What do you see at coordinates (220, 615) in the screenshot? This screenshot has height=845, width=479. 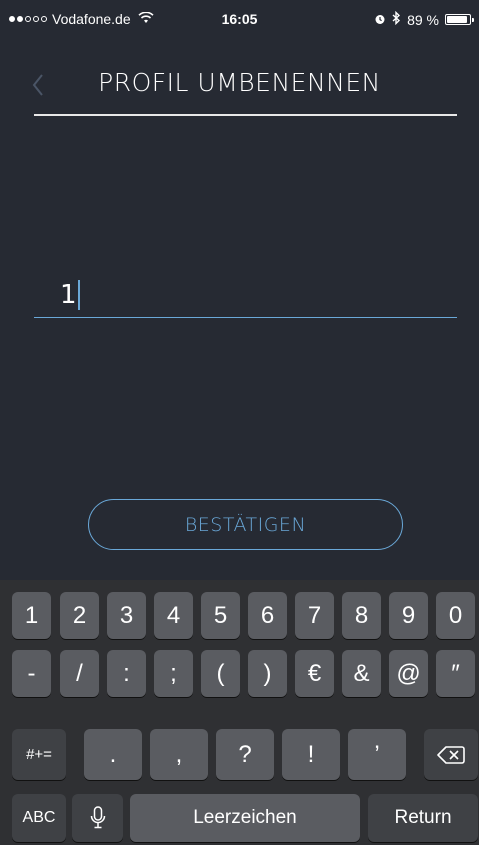 I see `key-5: 5` at bounding box center [220, 615].